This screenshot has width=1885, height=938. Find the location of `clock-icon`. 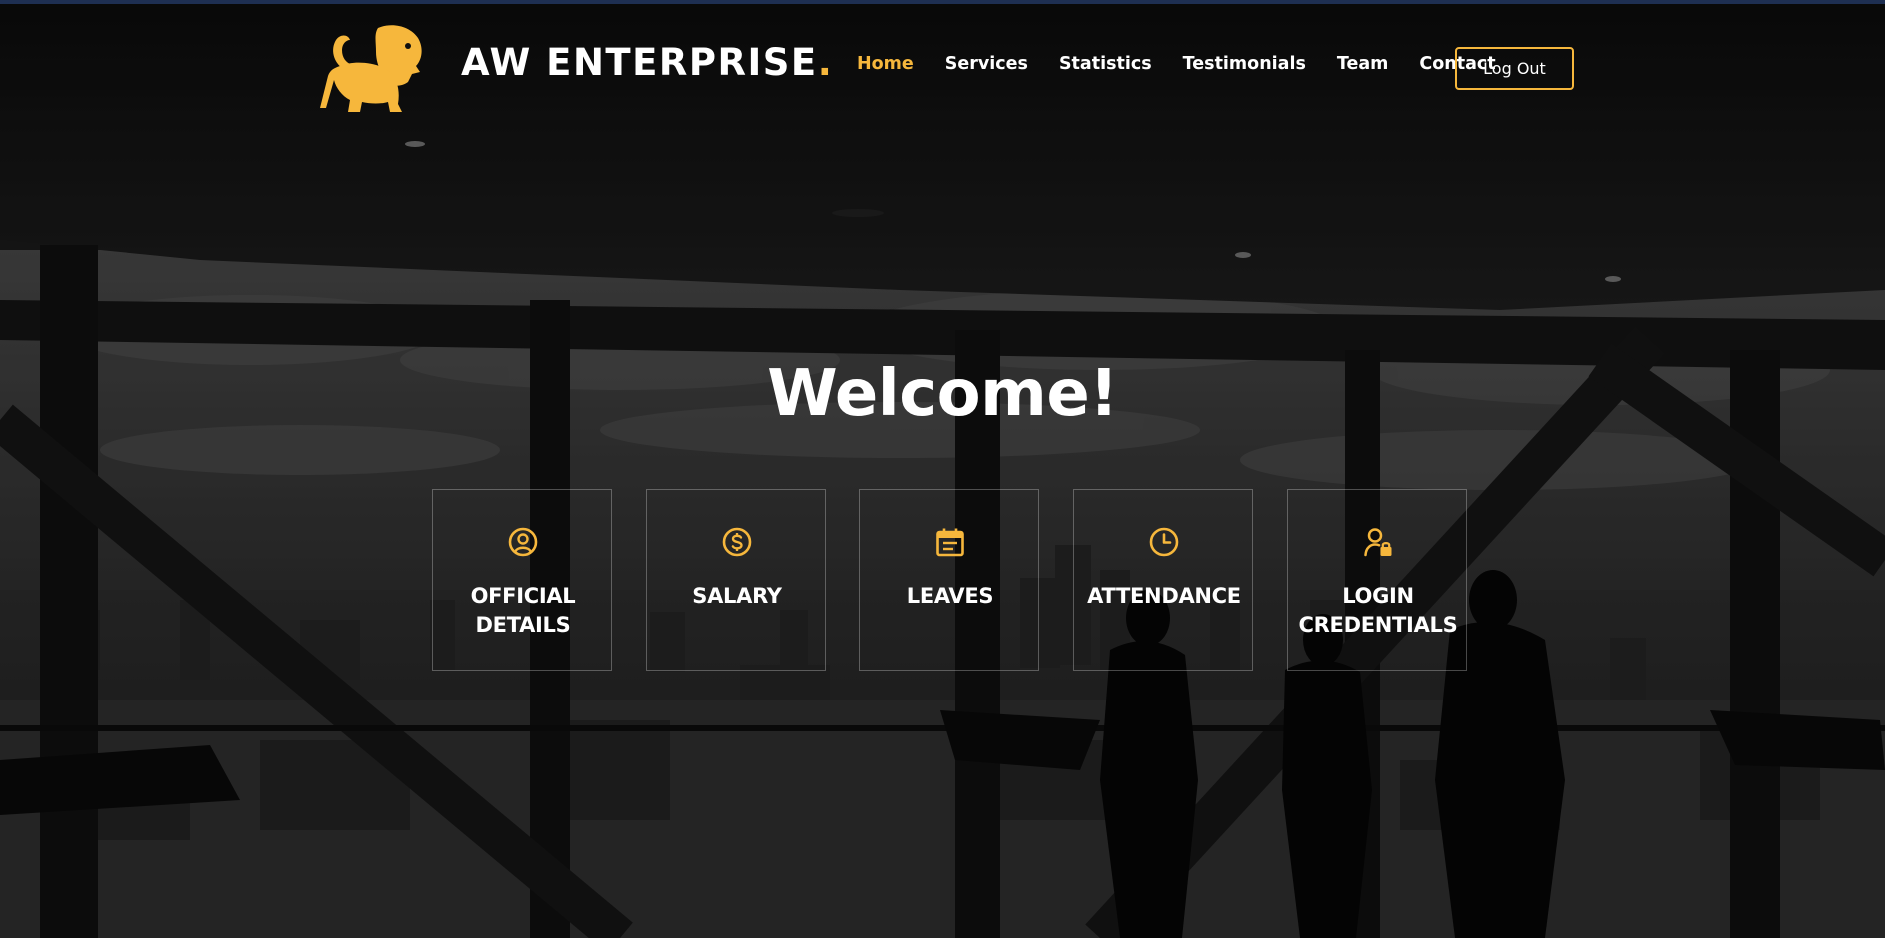

clock-icon is located at coordinates (1164, 542).